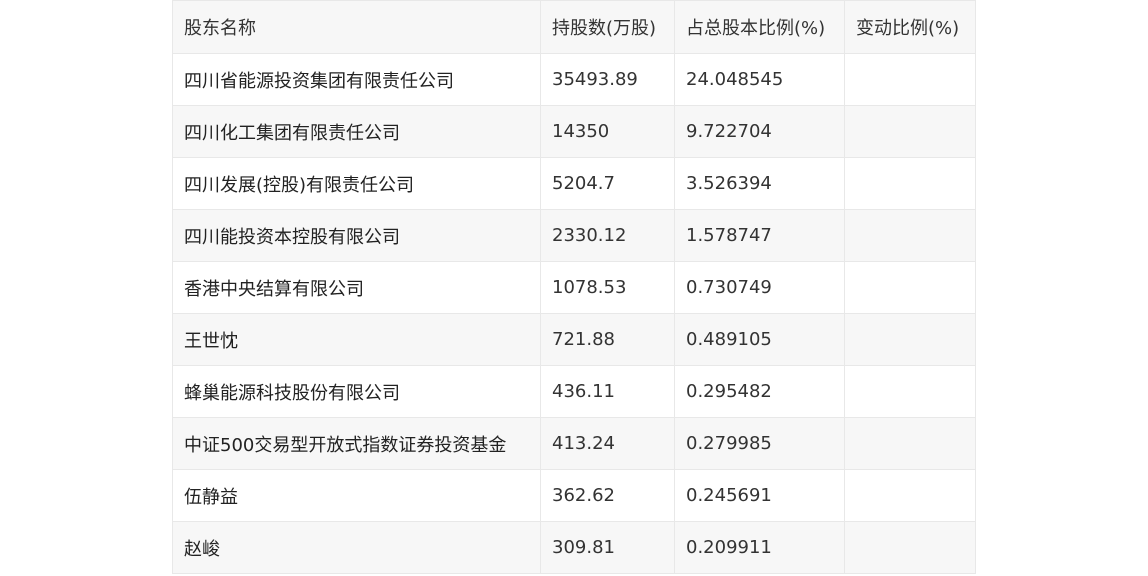 Image resolution: width=1148 pixels, height=576 pixels. Describe the element at coordinates (759, 443) in the screenshot. I see `cell-ratio: 0.279985` at that location.